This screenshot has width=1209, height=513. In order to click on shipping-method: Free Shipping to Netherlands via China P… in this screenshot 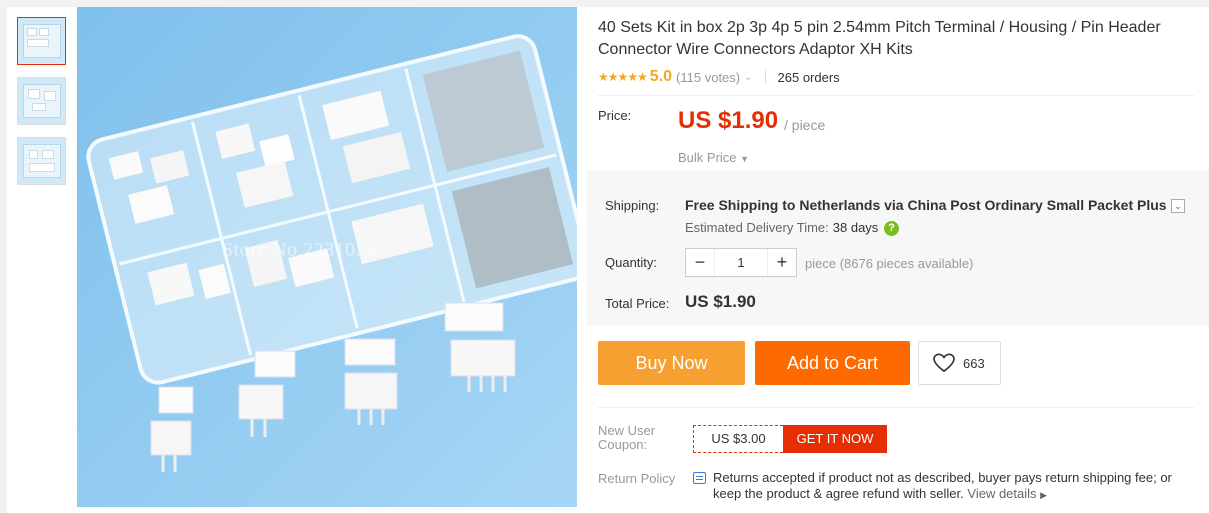, I will do `click(926, 205)`.